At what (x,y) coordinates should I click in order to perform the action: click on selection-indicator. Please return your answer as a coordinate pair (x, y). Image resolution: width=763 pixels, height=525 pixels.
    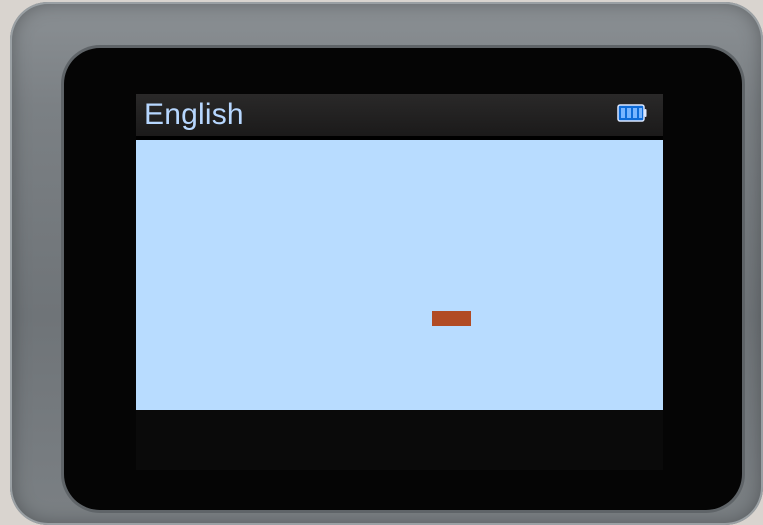
    Looking at the image, I should click on (451, 318).